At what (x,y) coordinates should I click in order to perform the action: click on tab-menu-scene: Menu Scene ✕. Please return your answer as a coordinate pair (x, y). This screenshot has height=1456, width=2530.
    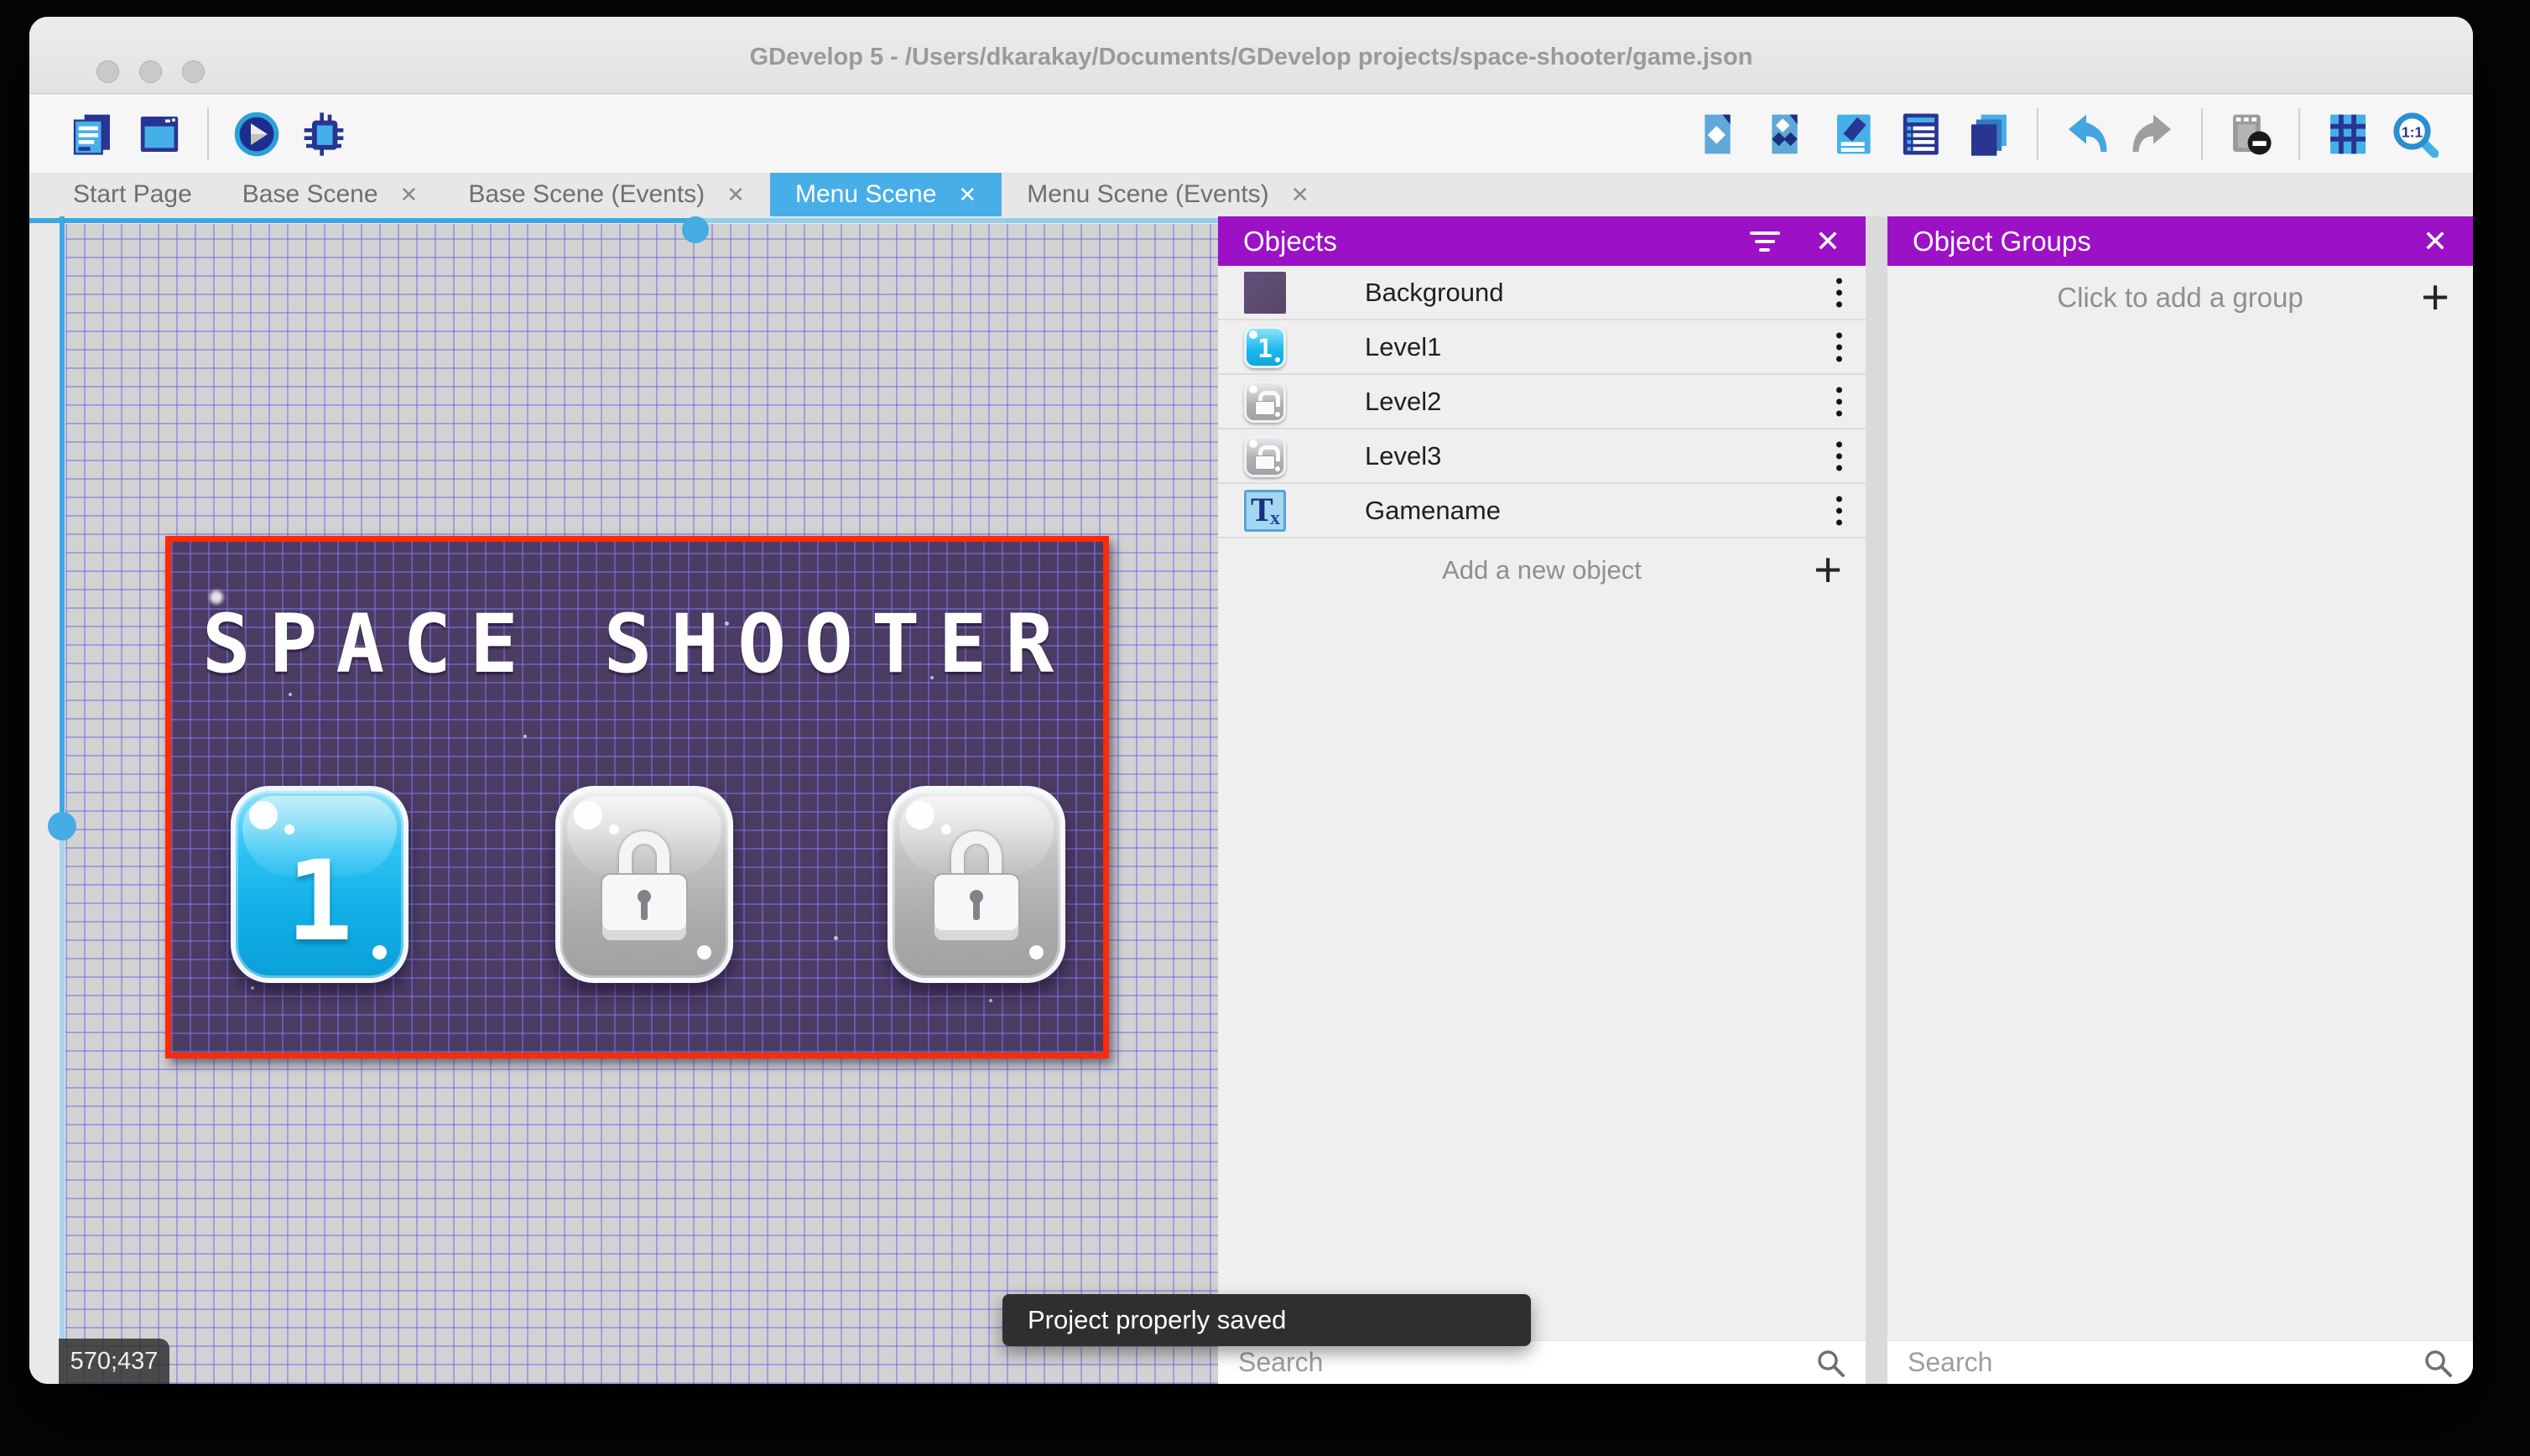
    Looking at the image, I should click on (885, 194).